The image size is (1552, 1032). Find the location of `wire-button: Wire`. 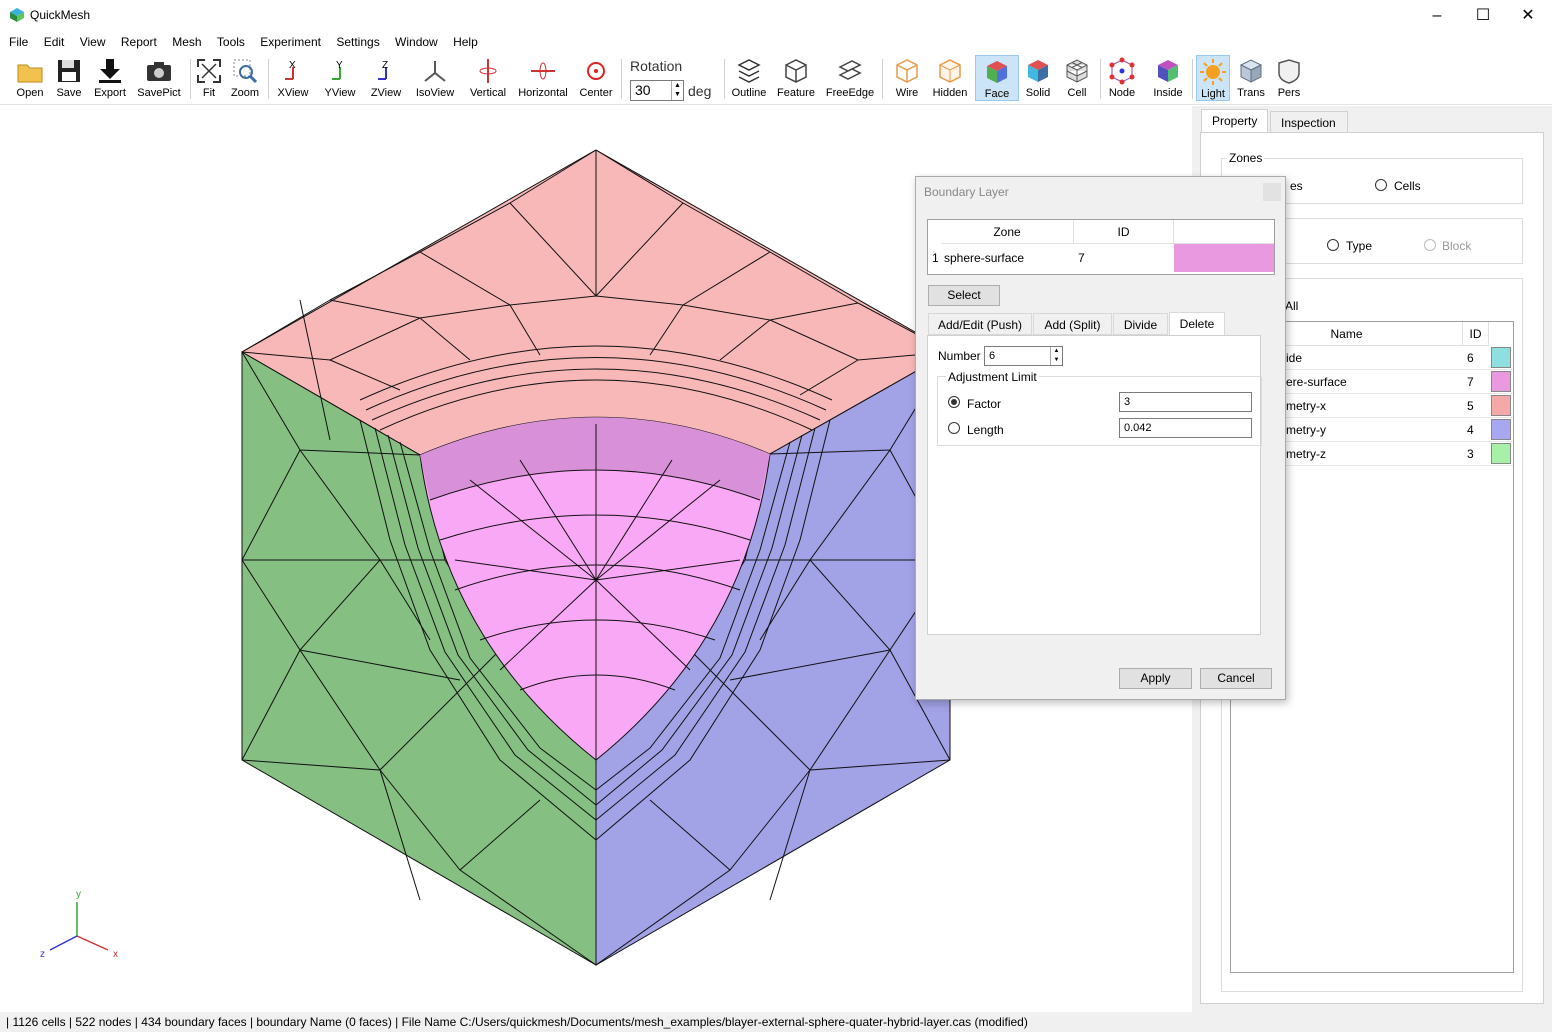

wire-button: Wire is located at coordinates (907, 78).